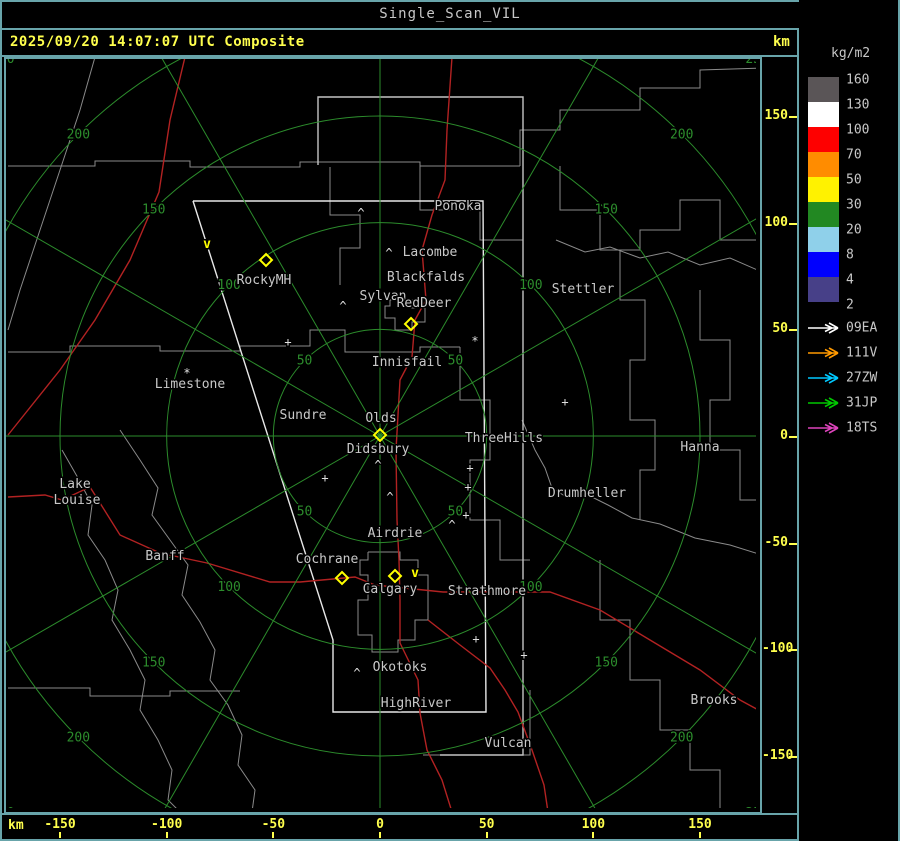 This screenshot has width=900, height=841. I want to click on radar-arrow-label: 18TS, so click(862, 428).